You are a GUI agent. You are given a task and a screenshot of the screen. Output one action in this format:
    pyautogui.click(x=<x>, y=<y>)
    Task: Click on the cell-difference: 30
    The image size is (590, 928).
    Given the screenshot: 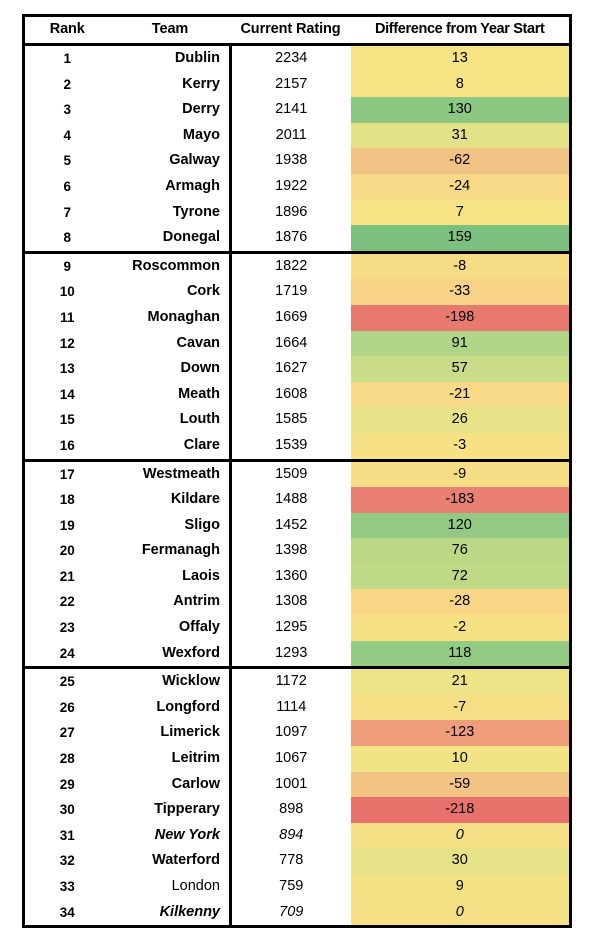 What is the action you would take?
    pyautogui.click(x=460, y=861)
    